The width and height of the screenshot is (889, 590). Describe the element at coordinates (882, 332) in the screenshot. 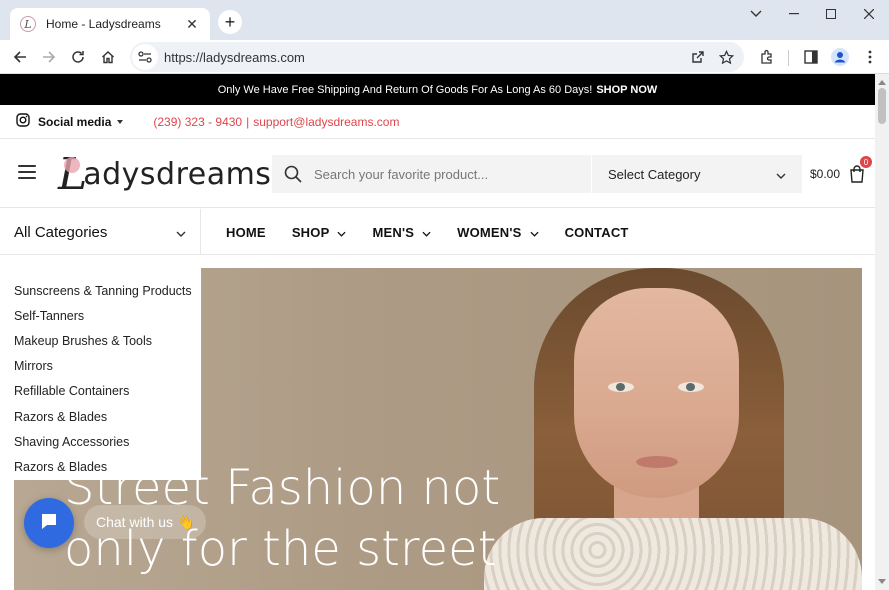

I see `page-scrollbar` at that location.